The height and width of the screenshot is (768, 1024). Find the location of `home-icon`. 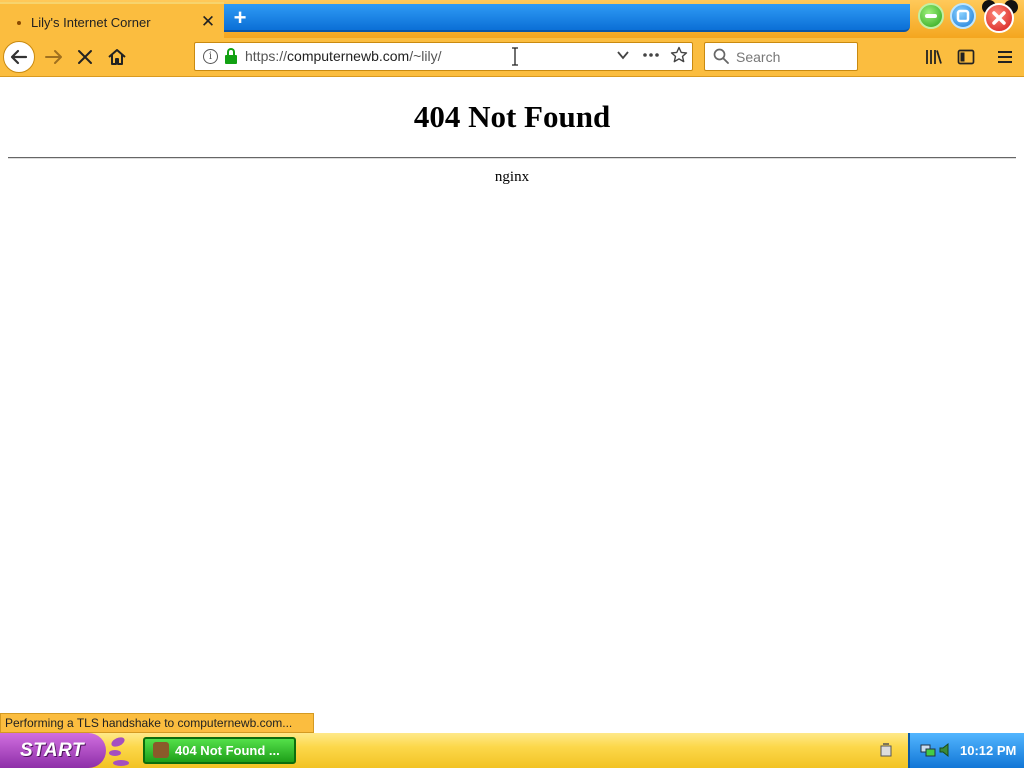

home-icon is located at coordinates (117, 57).